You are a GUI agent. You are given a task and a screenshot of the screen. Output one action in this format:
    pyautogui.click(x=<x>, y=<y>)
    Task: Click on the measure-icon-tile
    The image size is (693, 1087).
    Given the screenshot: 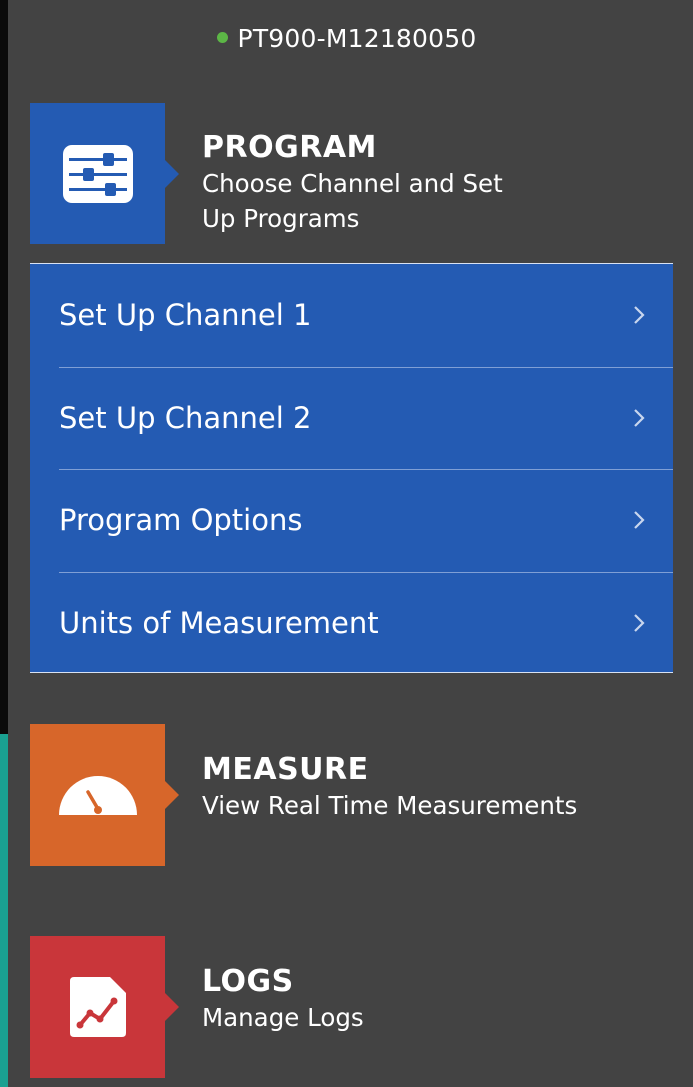 What is the action you would take?
    pyautogui.click(x=104, y=795)
    